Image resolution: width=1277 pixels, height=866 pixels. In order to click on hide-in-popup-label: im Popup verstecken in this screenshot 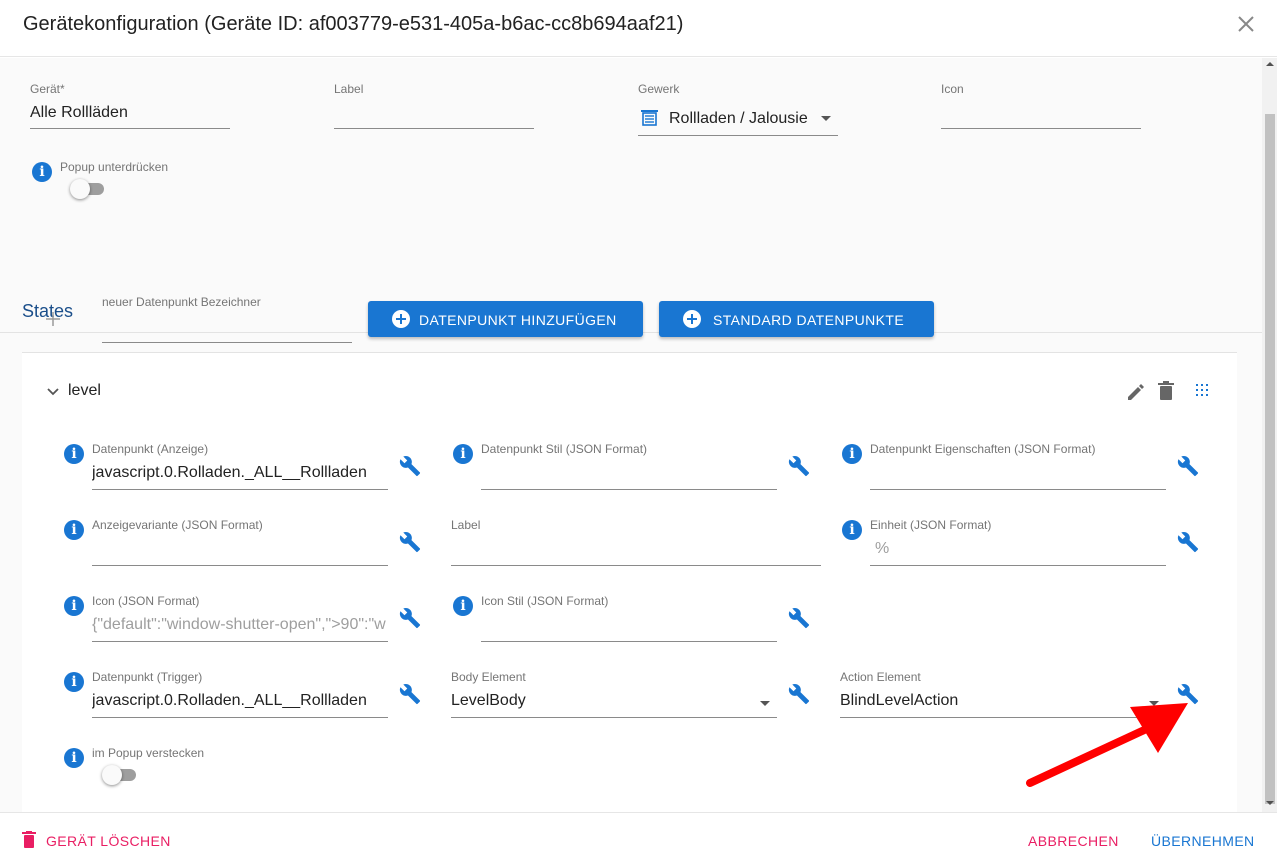, I will do `click(148, 753)`.